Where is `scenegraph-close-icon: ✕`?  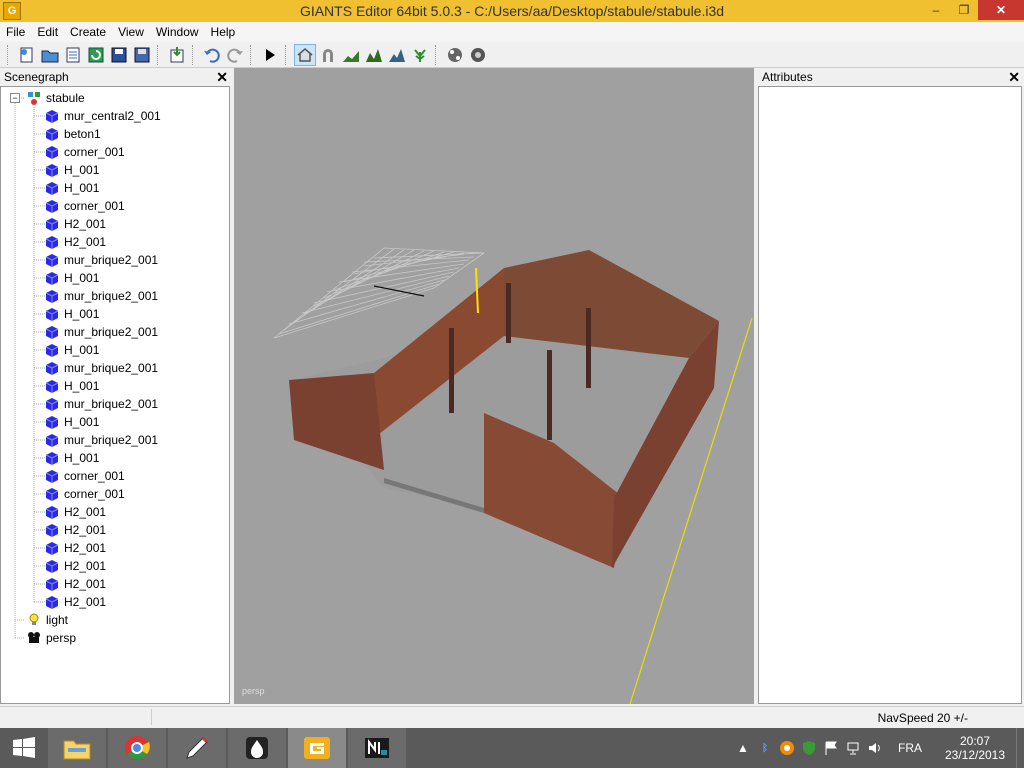
scenegraph-close-icon: ✕ is located at coordinates (222, 77).